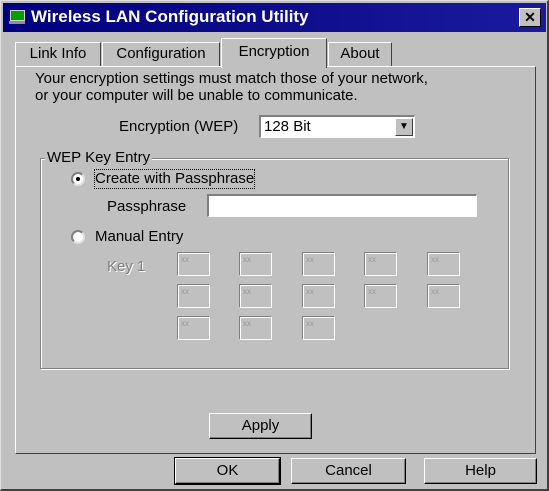 This screenshot has height=491, width=549. Describe the element at coordinates (78, 179) in the screenshot. I see `radio-create-passphrase` at that location.